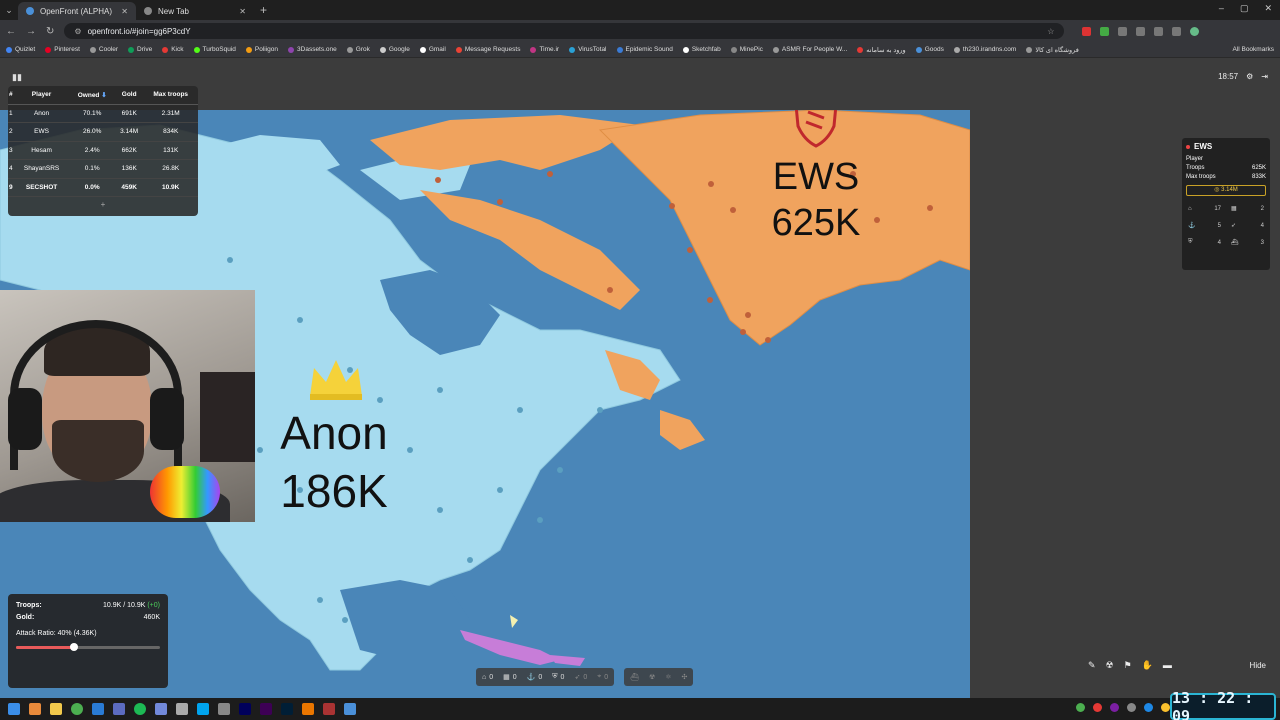 The height and width of the screenshot is (720, 1280). What do you see at coordinates (312, 49) in the screenshot?
I see `bookmark-item: 3Dassets.one` at bounding box center [312, 49].